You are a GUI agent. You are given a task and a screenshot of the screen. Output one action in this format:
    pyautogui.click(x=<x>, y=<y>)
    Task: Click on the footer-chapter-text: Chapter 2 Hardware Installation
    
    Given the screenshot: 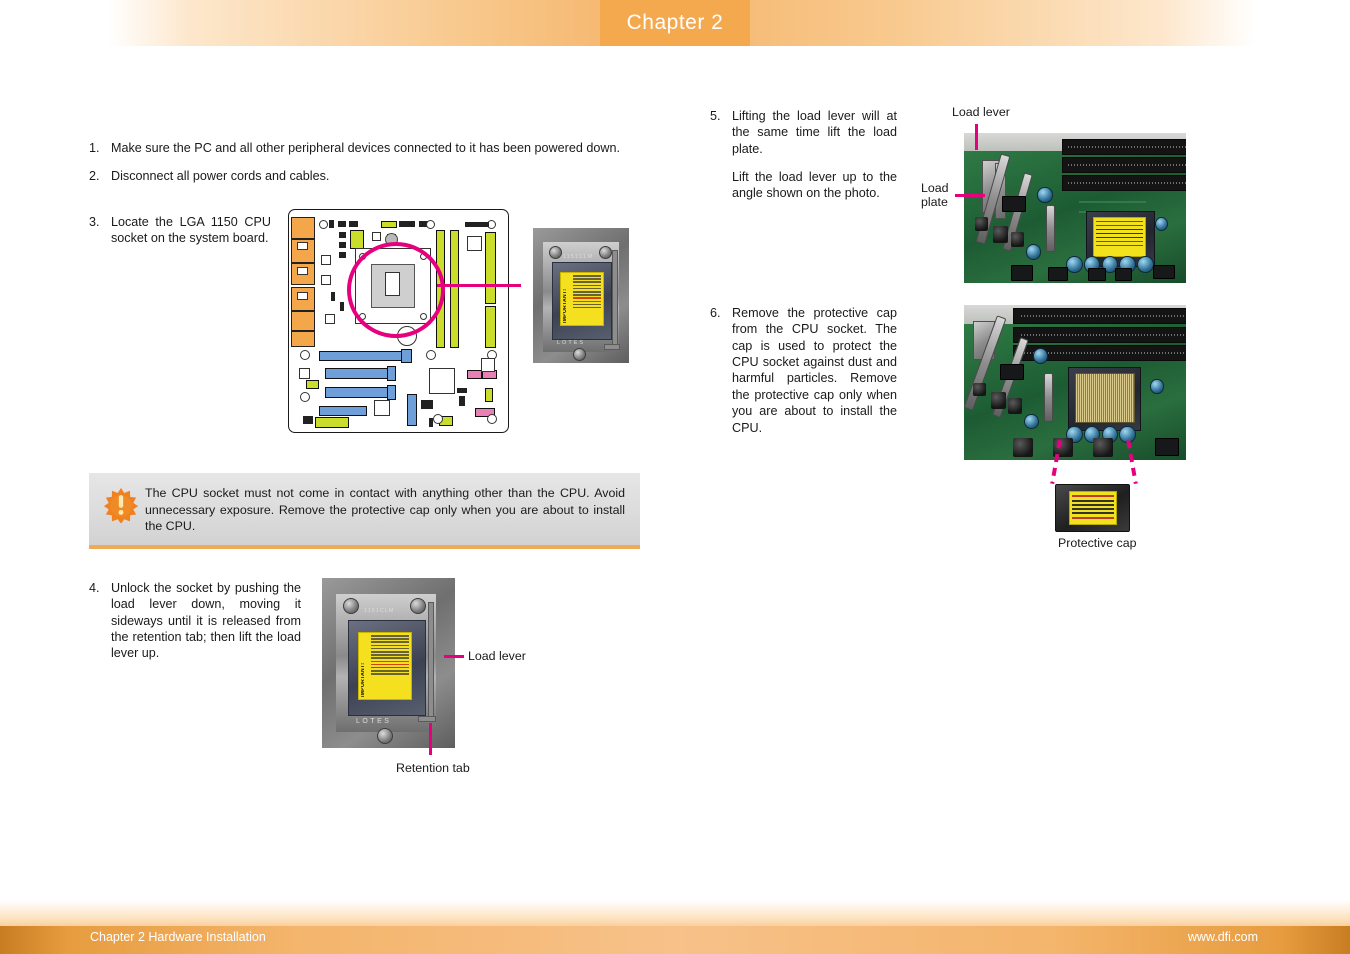 What is the action you would take?
    pyautogui.click(x=178, y=937)
    